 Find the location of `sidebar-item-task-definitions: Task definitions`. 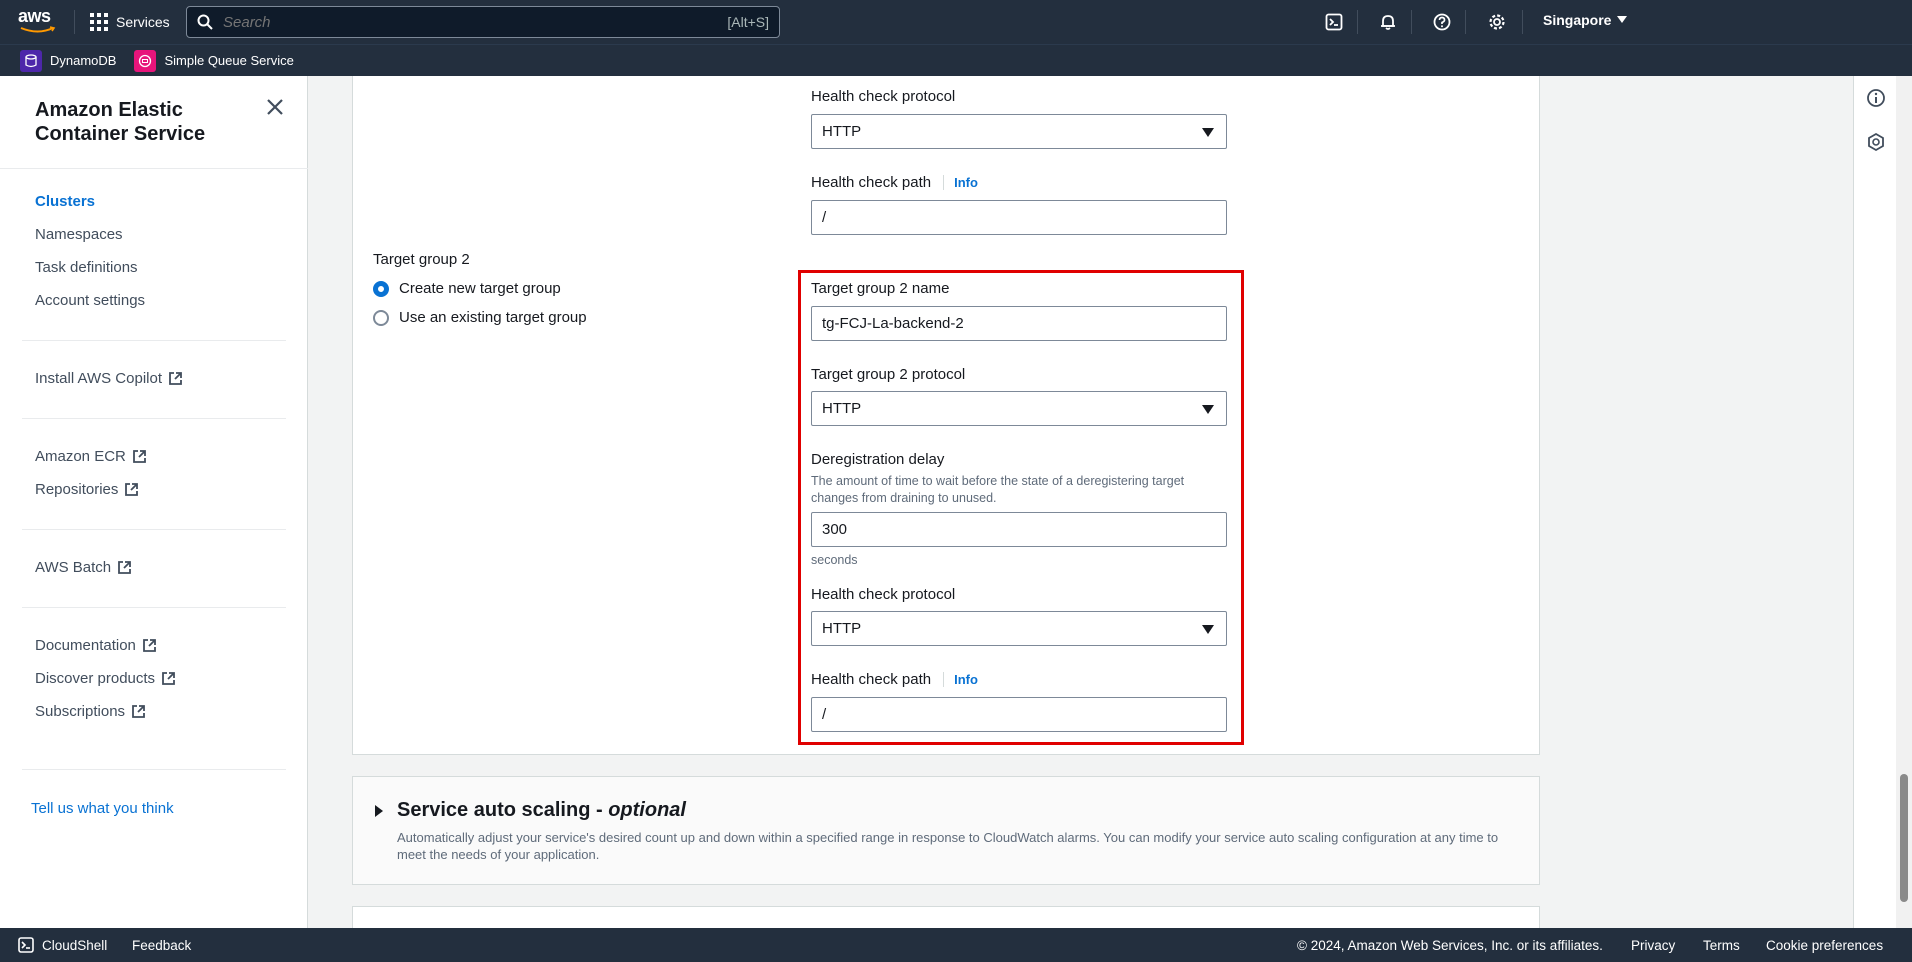

sidebar-item-task-definitions: Task definitions is located at coordinates (86, 267).